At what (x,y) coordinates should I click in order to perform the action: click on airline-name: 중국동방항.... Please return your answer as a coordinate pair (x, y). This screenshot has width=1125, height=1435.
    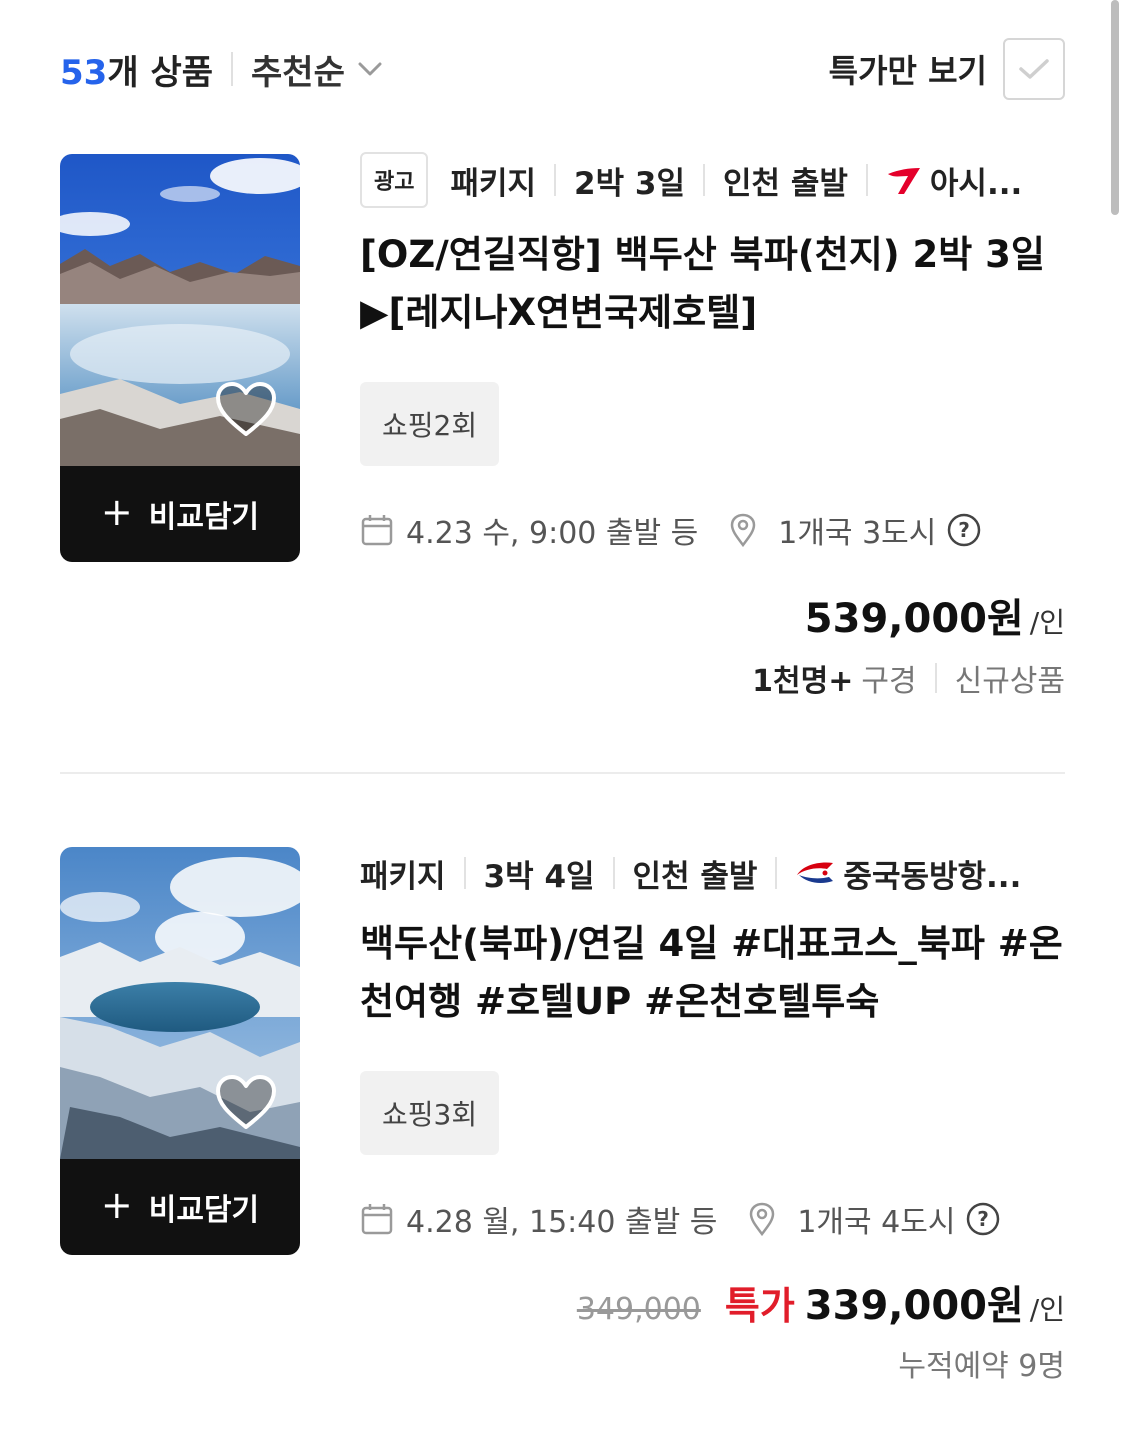
    Looking at the image, I should click on (932, 876).